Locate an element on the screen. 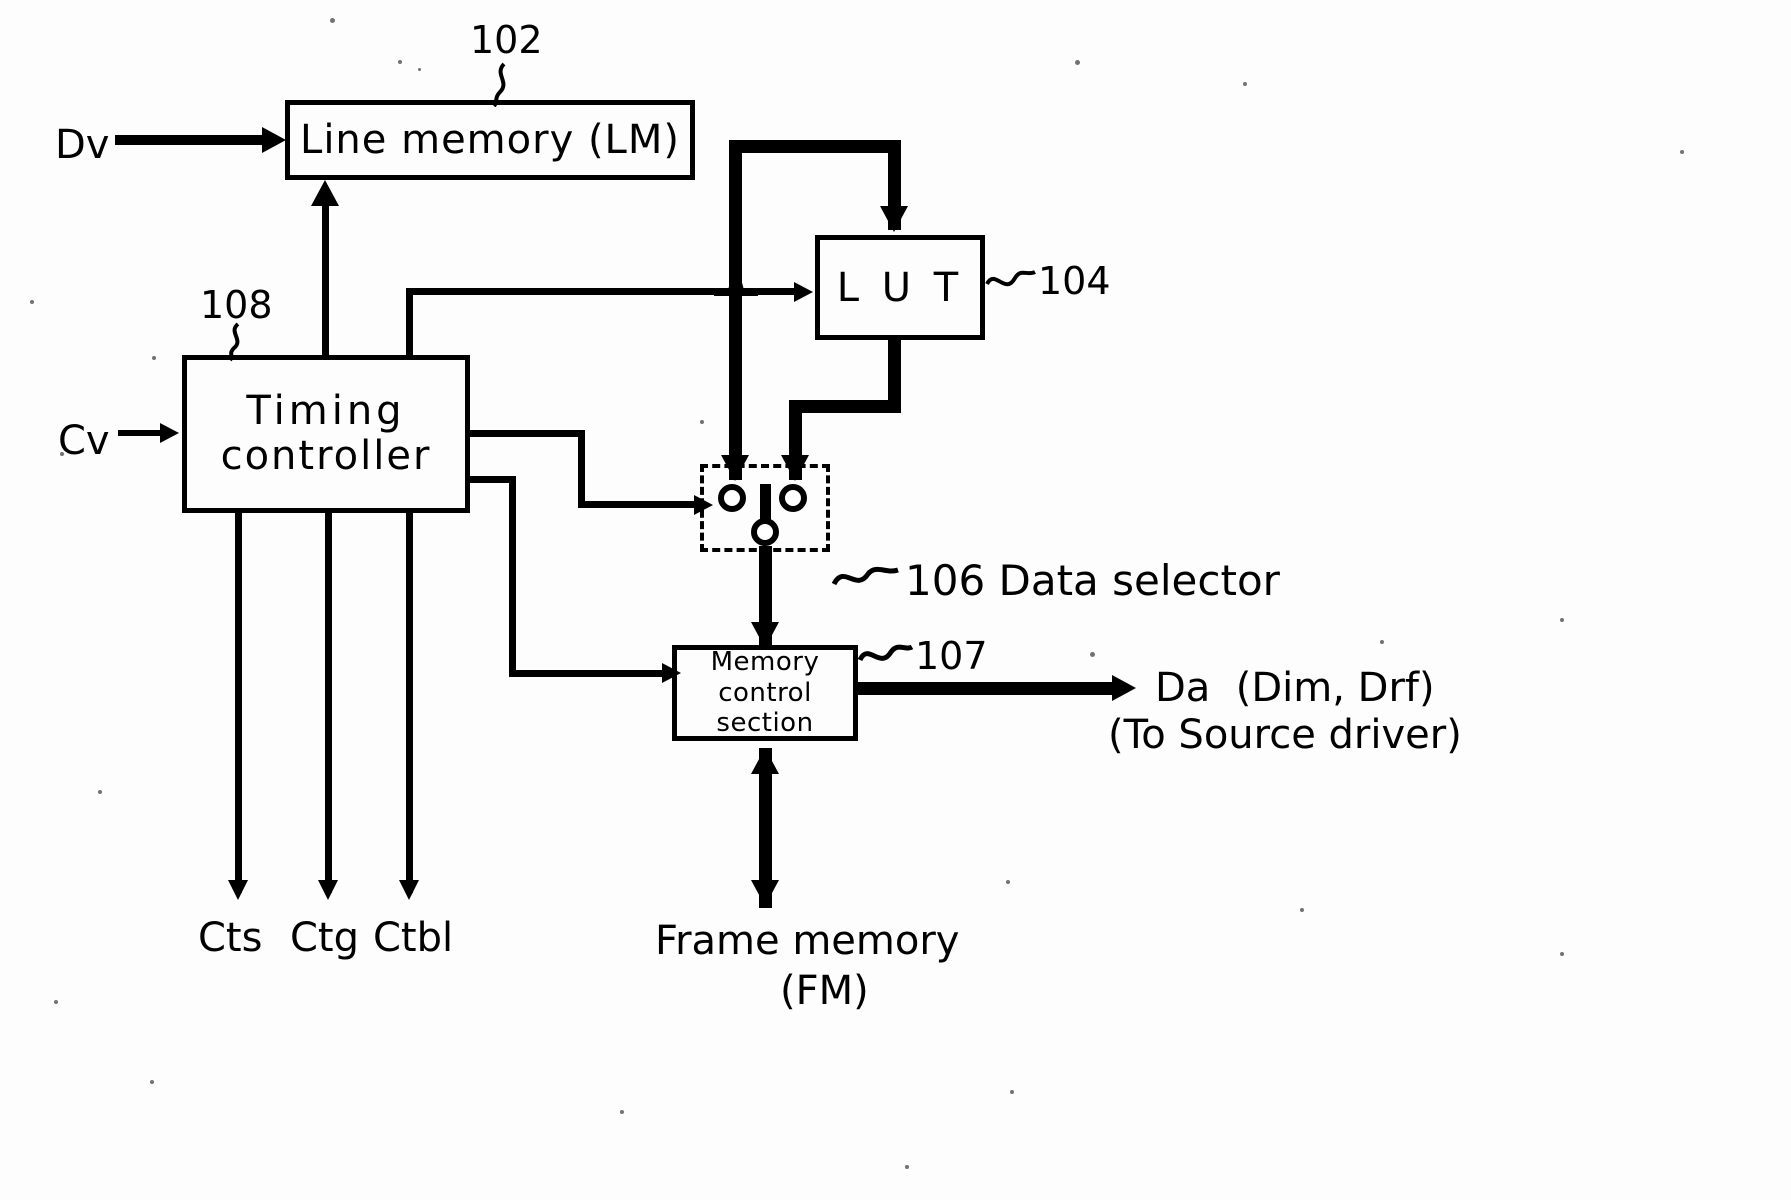 The width and height of the screenshot is (1791, 1200). block-timing-controller: Timing controller is located at coordinates (326, 434).